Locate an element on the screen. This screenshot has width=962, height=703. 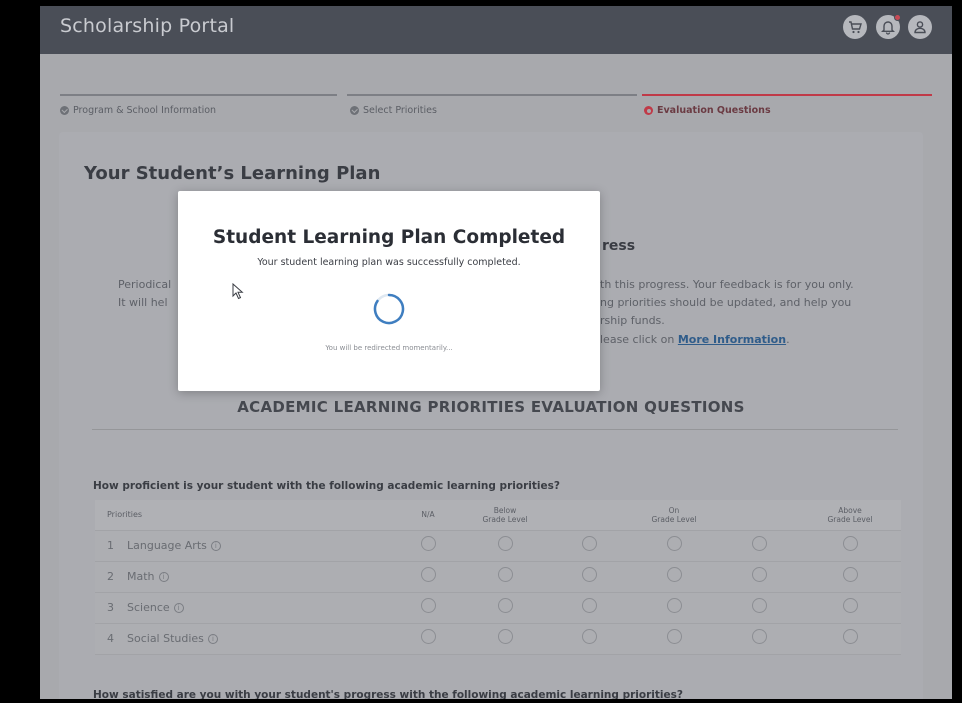
step-label: Evaluation Questions is located at coordinates (714, 110).